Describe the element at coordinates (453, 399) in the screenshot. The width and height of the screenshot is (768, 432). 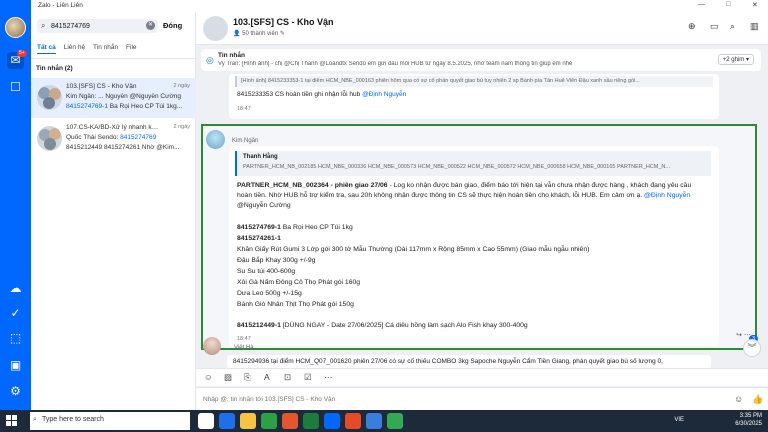
I see `message-input` at that location.